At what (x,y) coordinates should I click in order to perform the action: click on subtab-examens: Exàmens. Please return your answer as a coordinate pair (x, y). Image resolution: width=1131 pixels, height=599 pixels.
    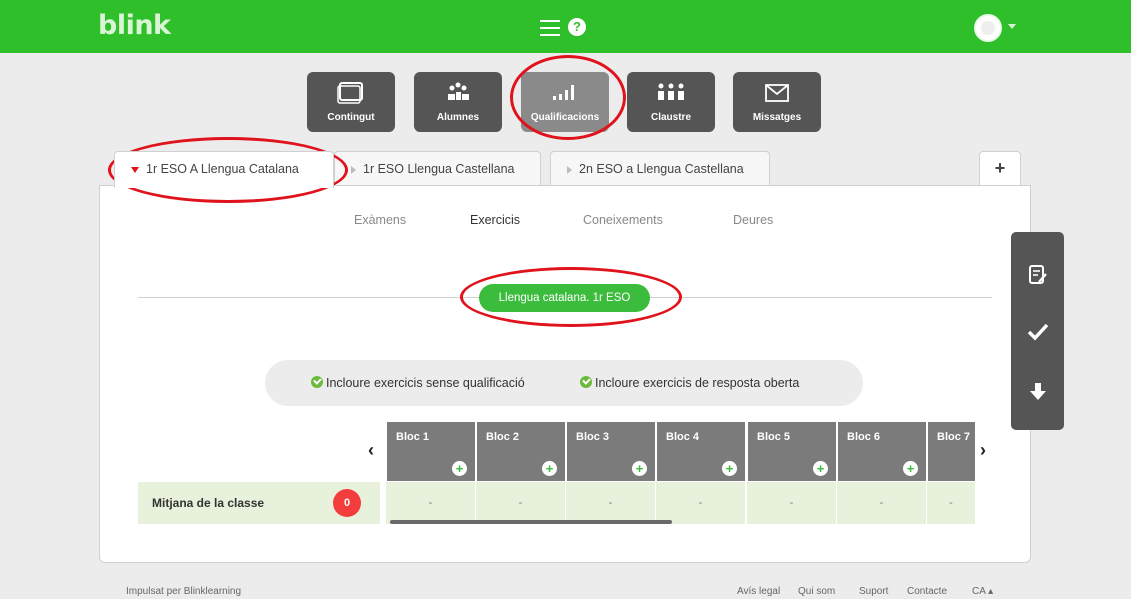
    Looking at the image, I should click on (380, 220).